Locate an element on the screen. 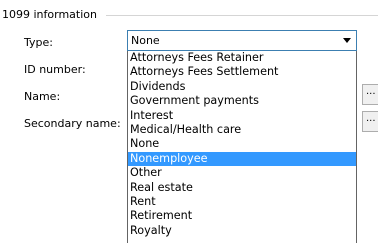 This screenshot has width=378, height=243. dropdown-option: Other is located at coordinates (242, 173).